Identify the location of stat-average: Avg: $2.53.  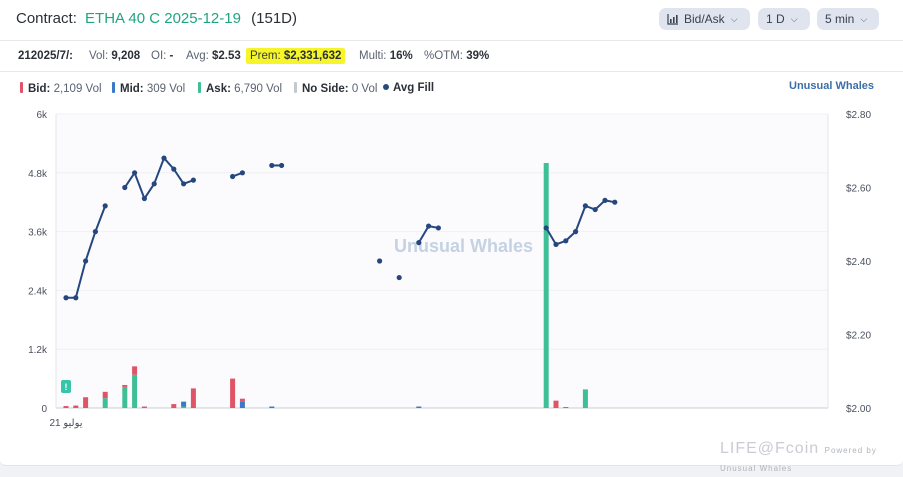
(213, 56).